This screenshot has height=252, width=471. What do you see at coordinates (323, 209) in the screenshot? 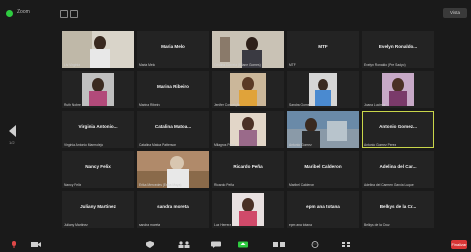
I see `participant-tile: epm ana totana epm ana totana` at bounding box center [323, 209].